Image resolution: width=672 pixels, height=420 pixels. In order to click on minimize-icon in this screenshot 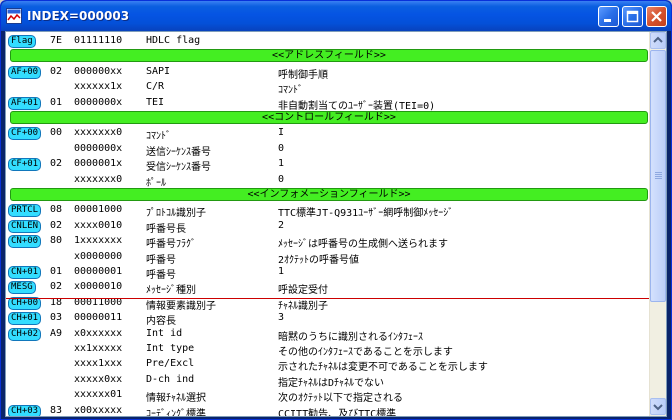, I will do `click(607, 20)`.